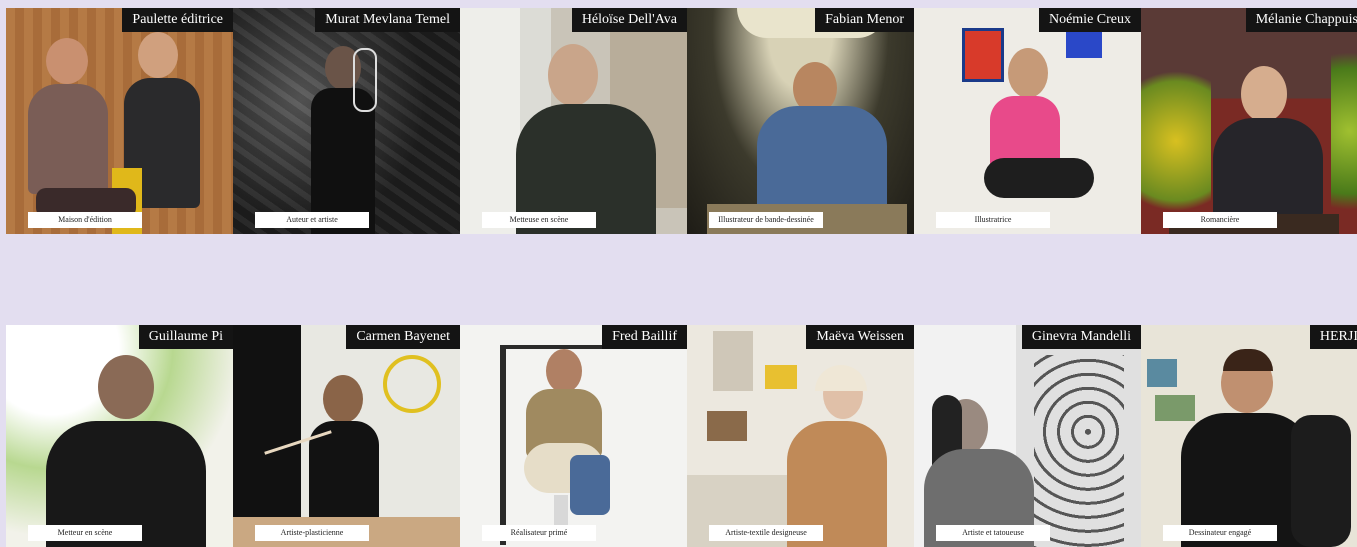  What do you see at coordinates (1220, 220) in the screenshot?
I see `artist-role: Romancière` at bounding box center [1220, 220].